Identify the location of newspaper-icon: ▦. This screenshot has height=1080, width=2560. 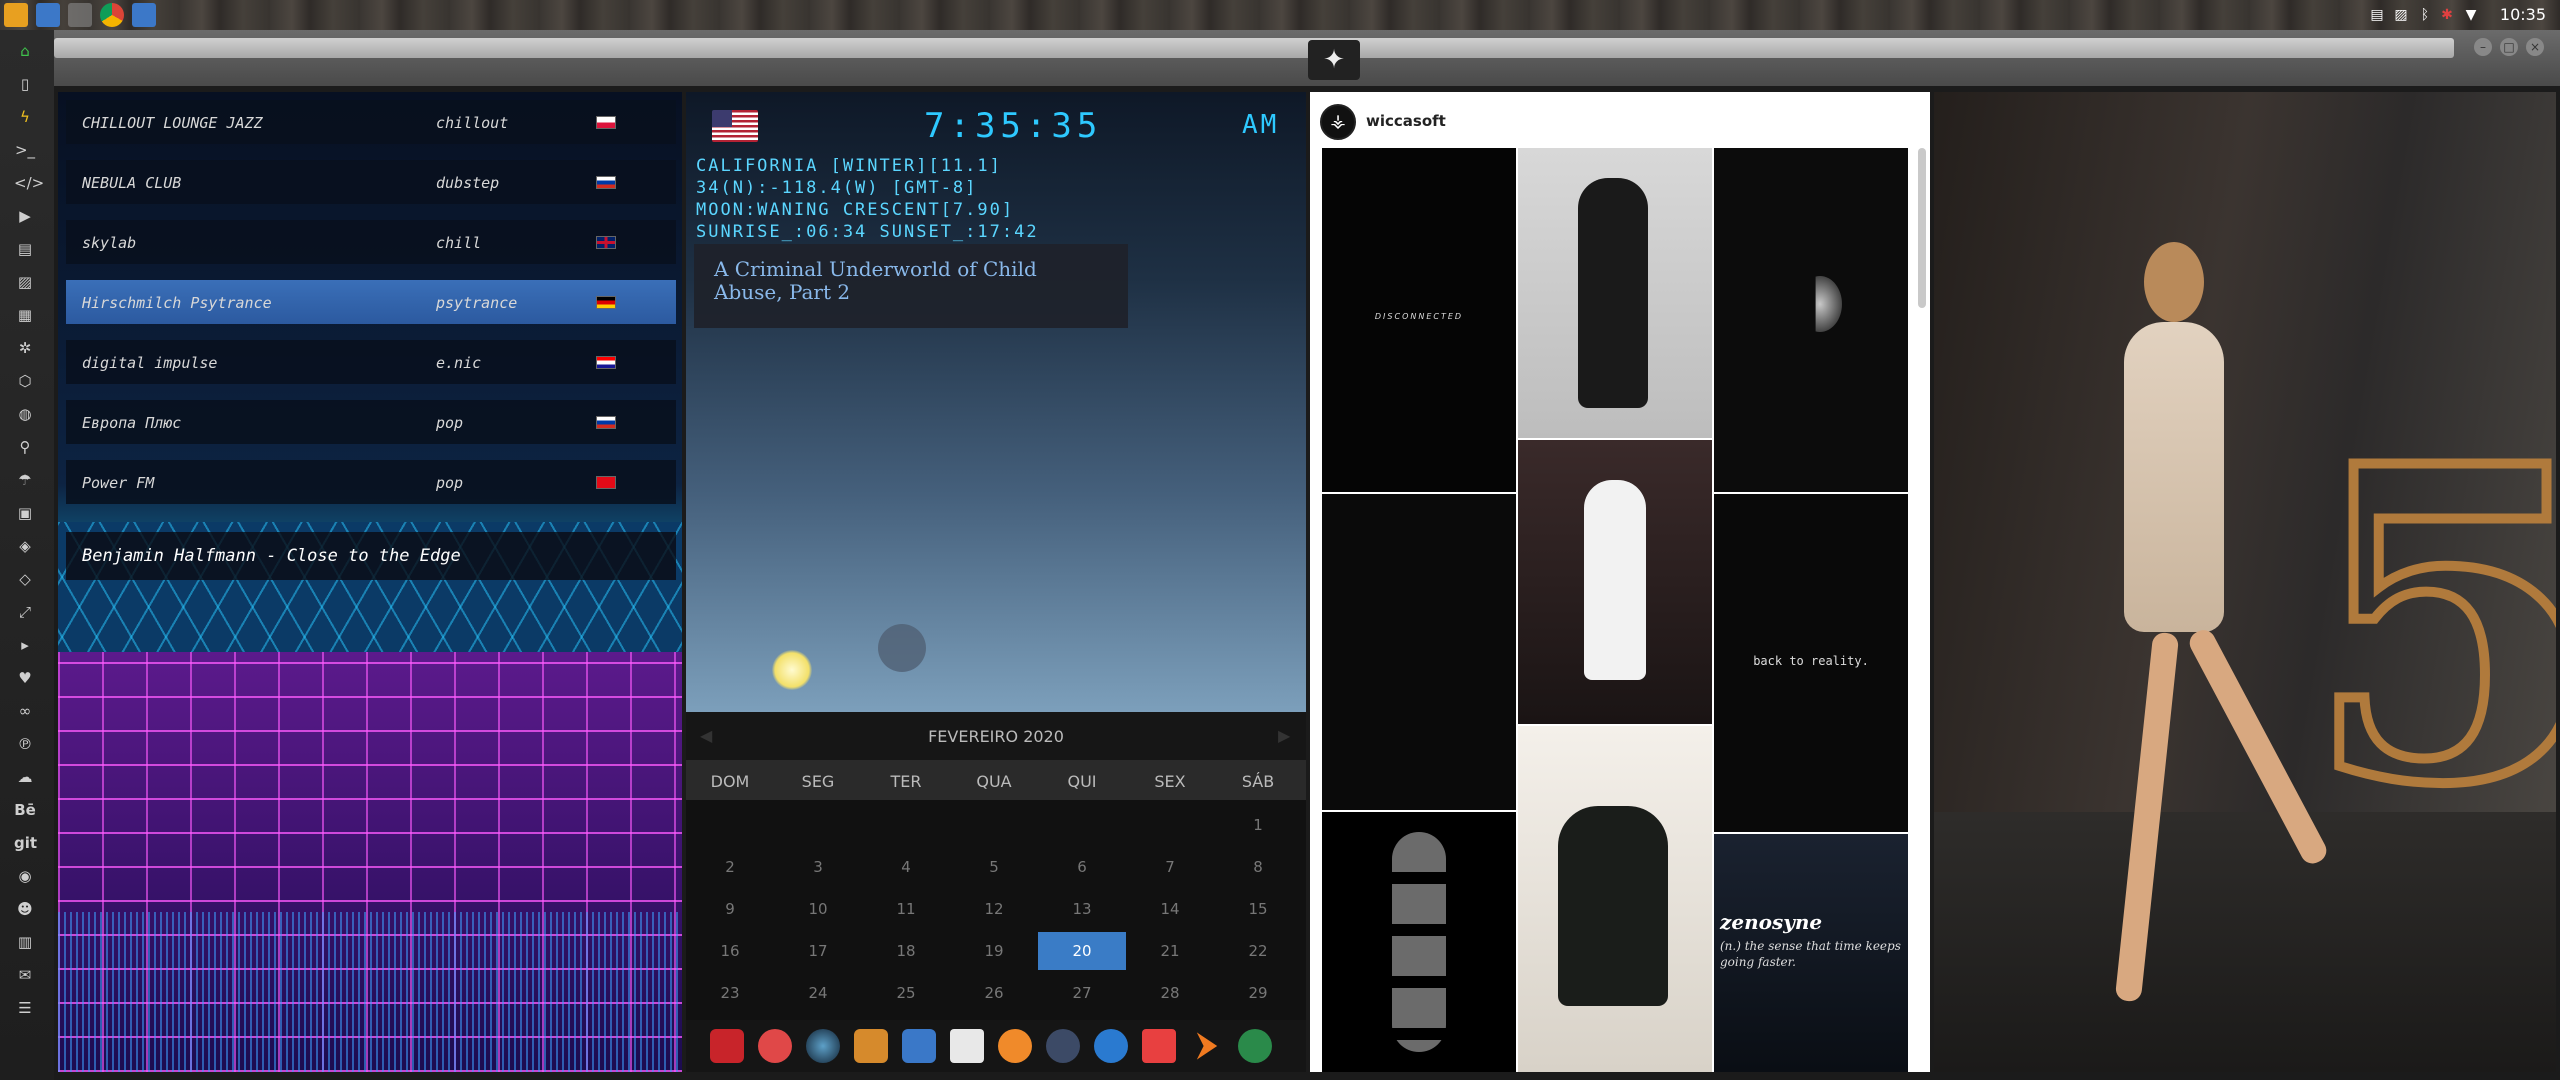
(25, 315).